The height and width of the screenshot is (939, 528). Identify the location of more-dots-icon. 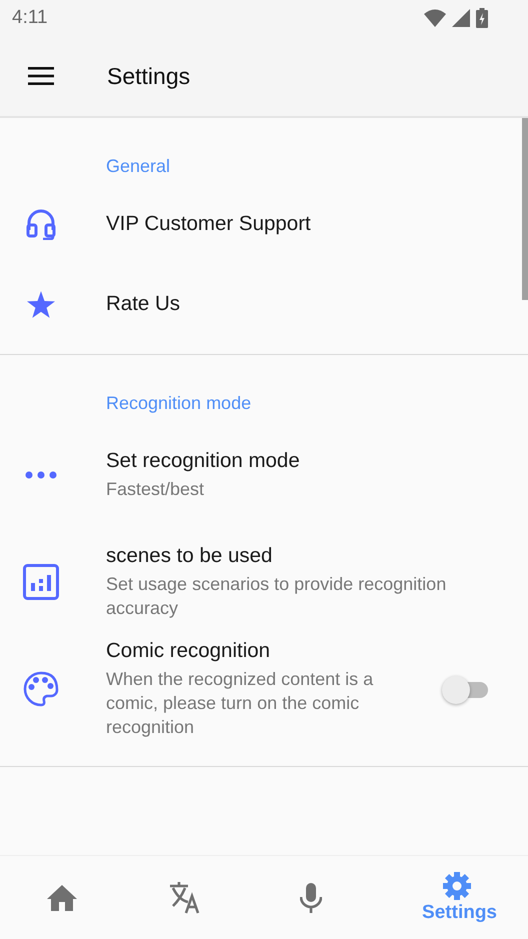
(41, 474).